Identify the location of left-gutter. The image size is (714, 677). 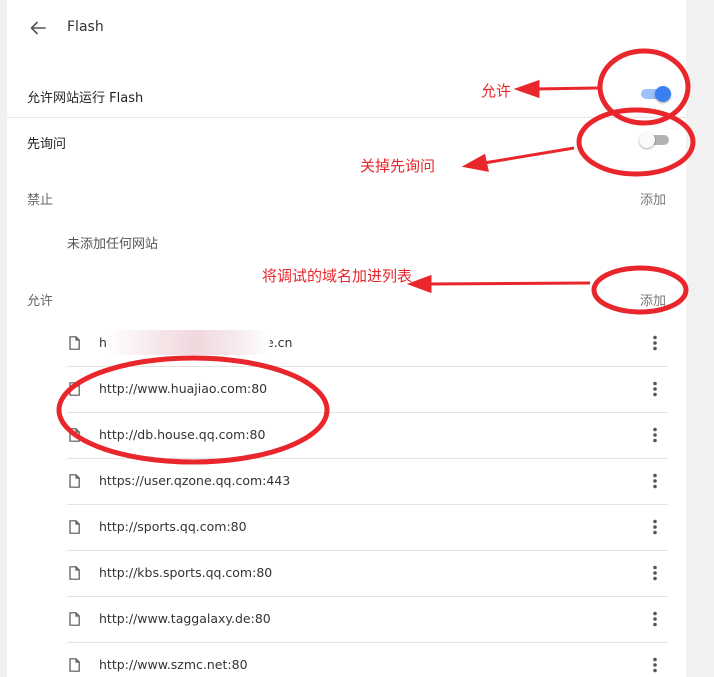
(3, 338).